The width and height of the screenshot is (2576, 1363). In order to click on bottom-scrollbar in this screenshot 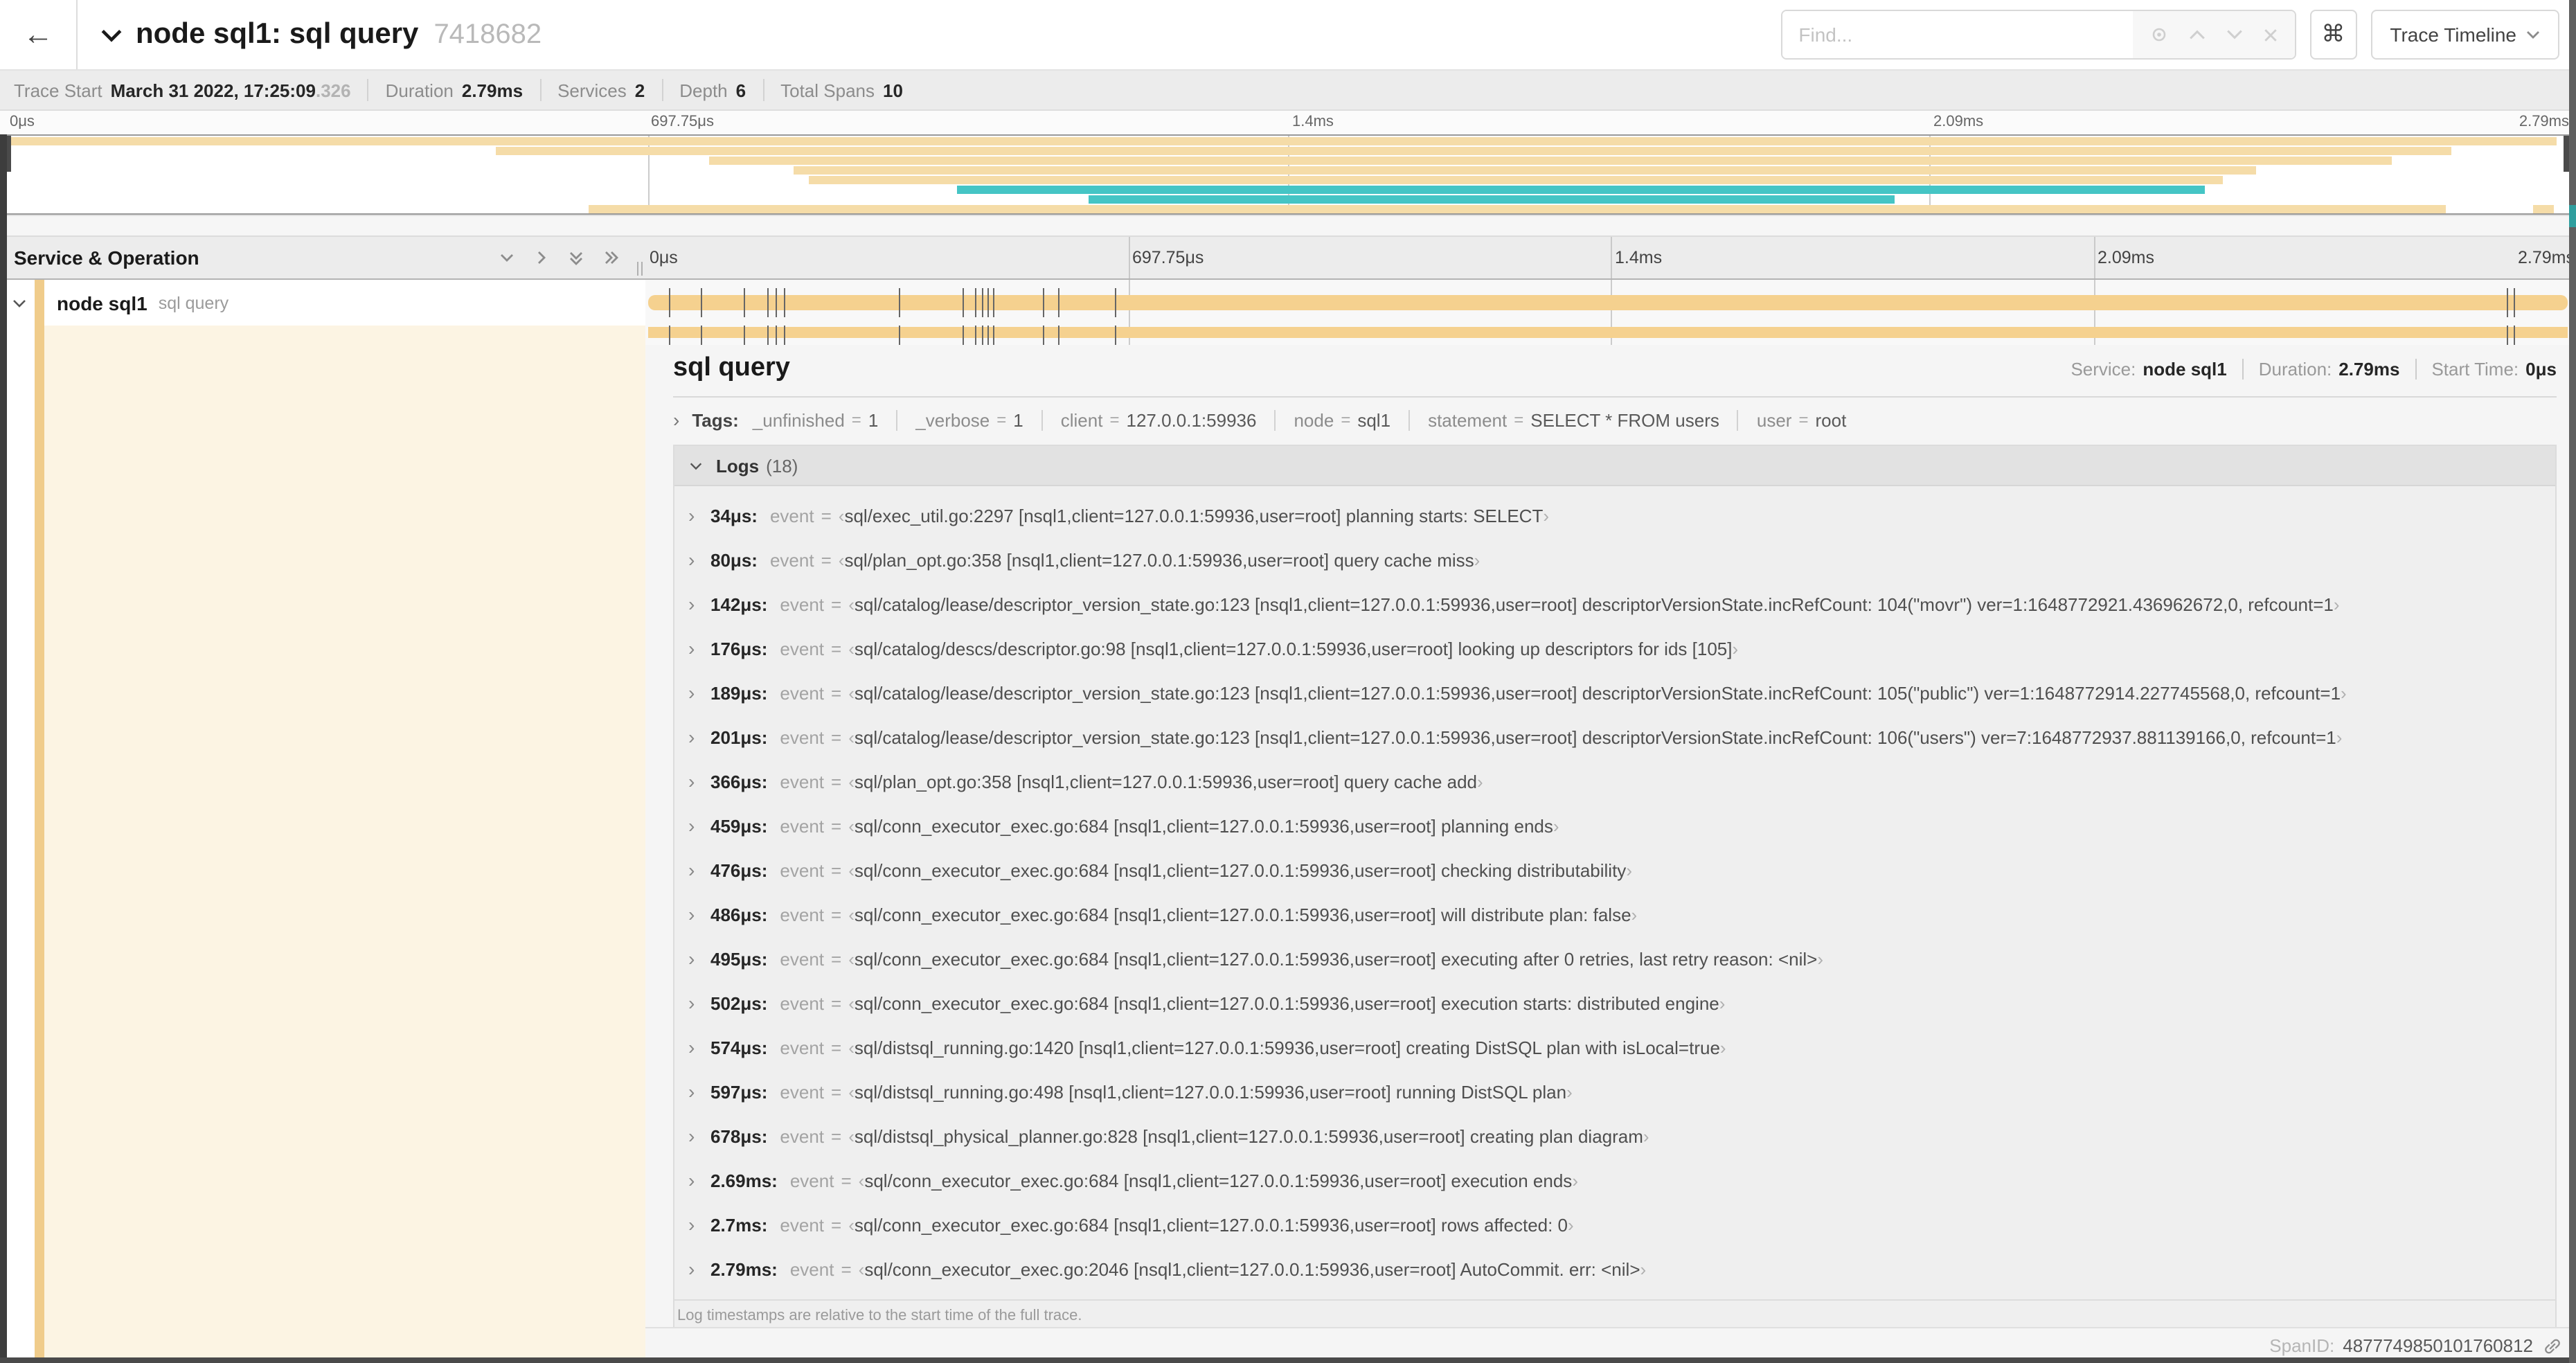, I will do `click(1284, 1360)`.